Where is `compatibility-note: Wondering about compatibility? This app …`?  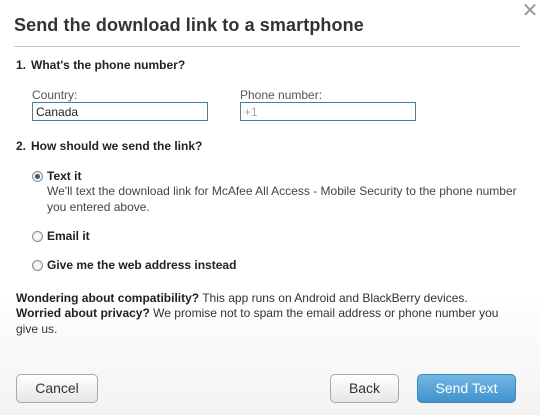
compatibility-note: Wondering about compatibility? This app … is located at coordinates (266, 298).